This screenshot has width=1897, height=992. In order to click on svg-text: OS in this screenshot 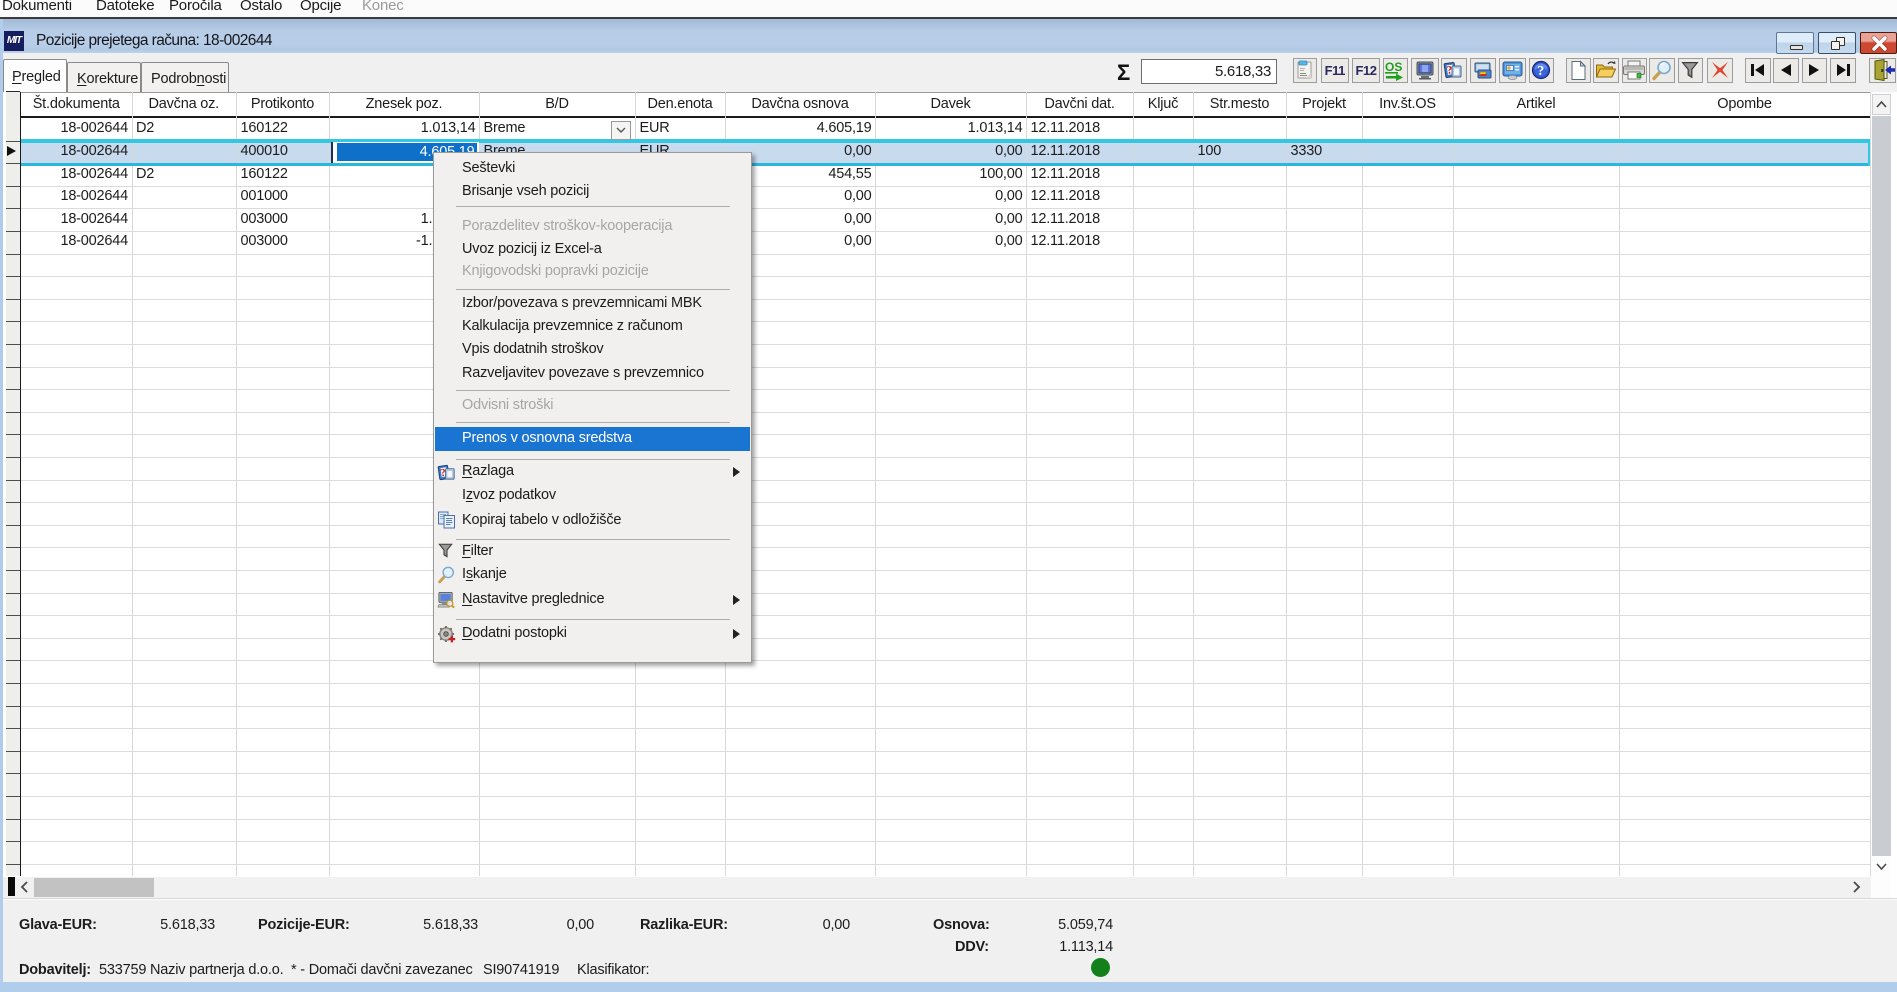, I will do `click(1393, 67)`.